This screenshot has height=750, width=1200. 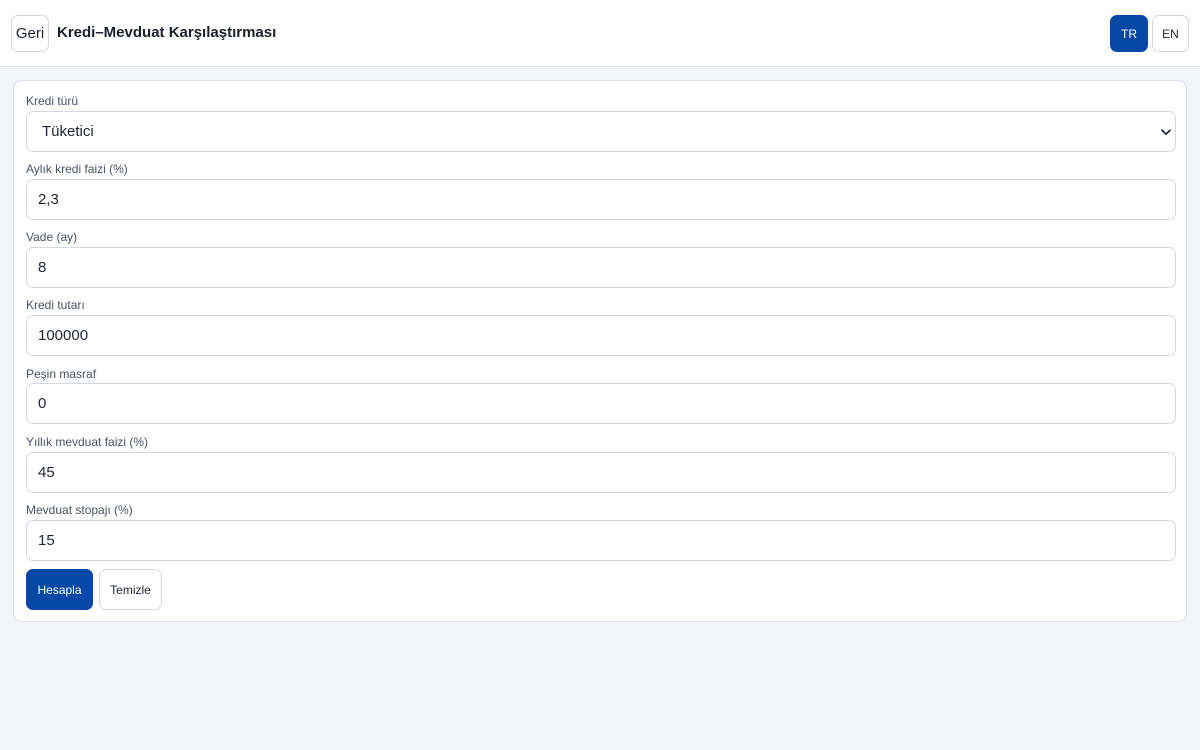 I want to click on top-bar: Geri Kredi–Mevduat Karşılaştırması TR EN, so click(x=600, y=33).